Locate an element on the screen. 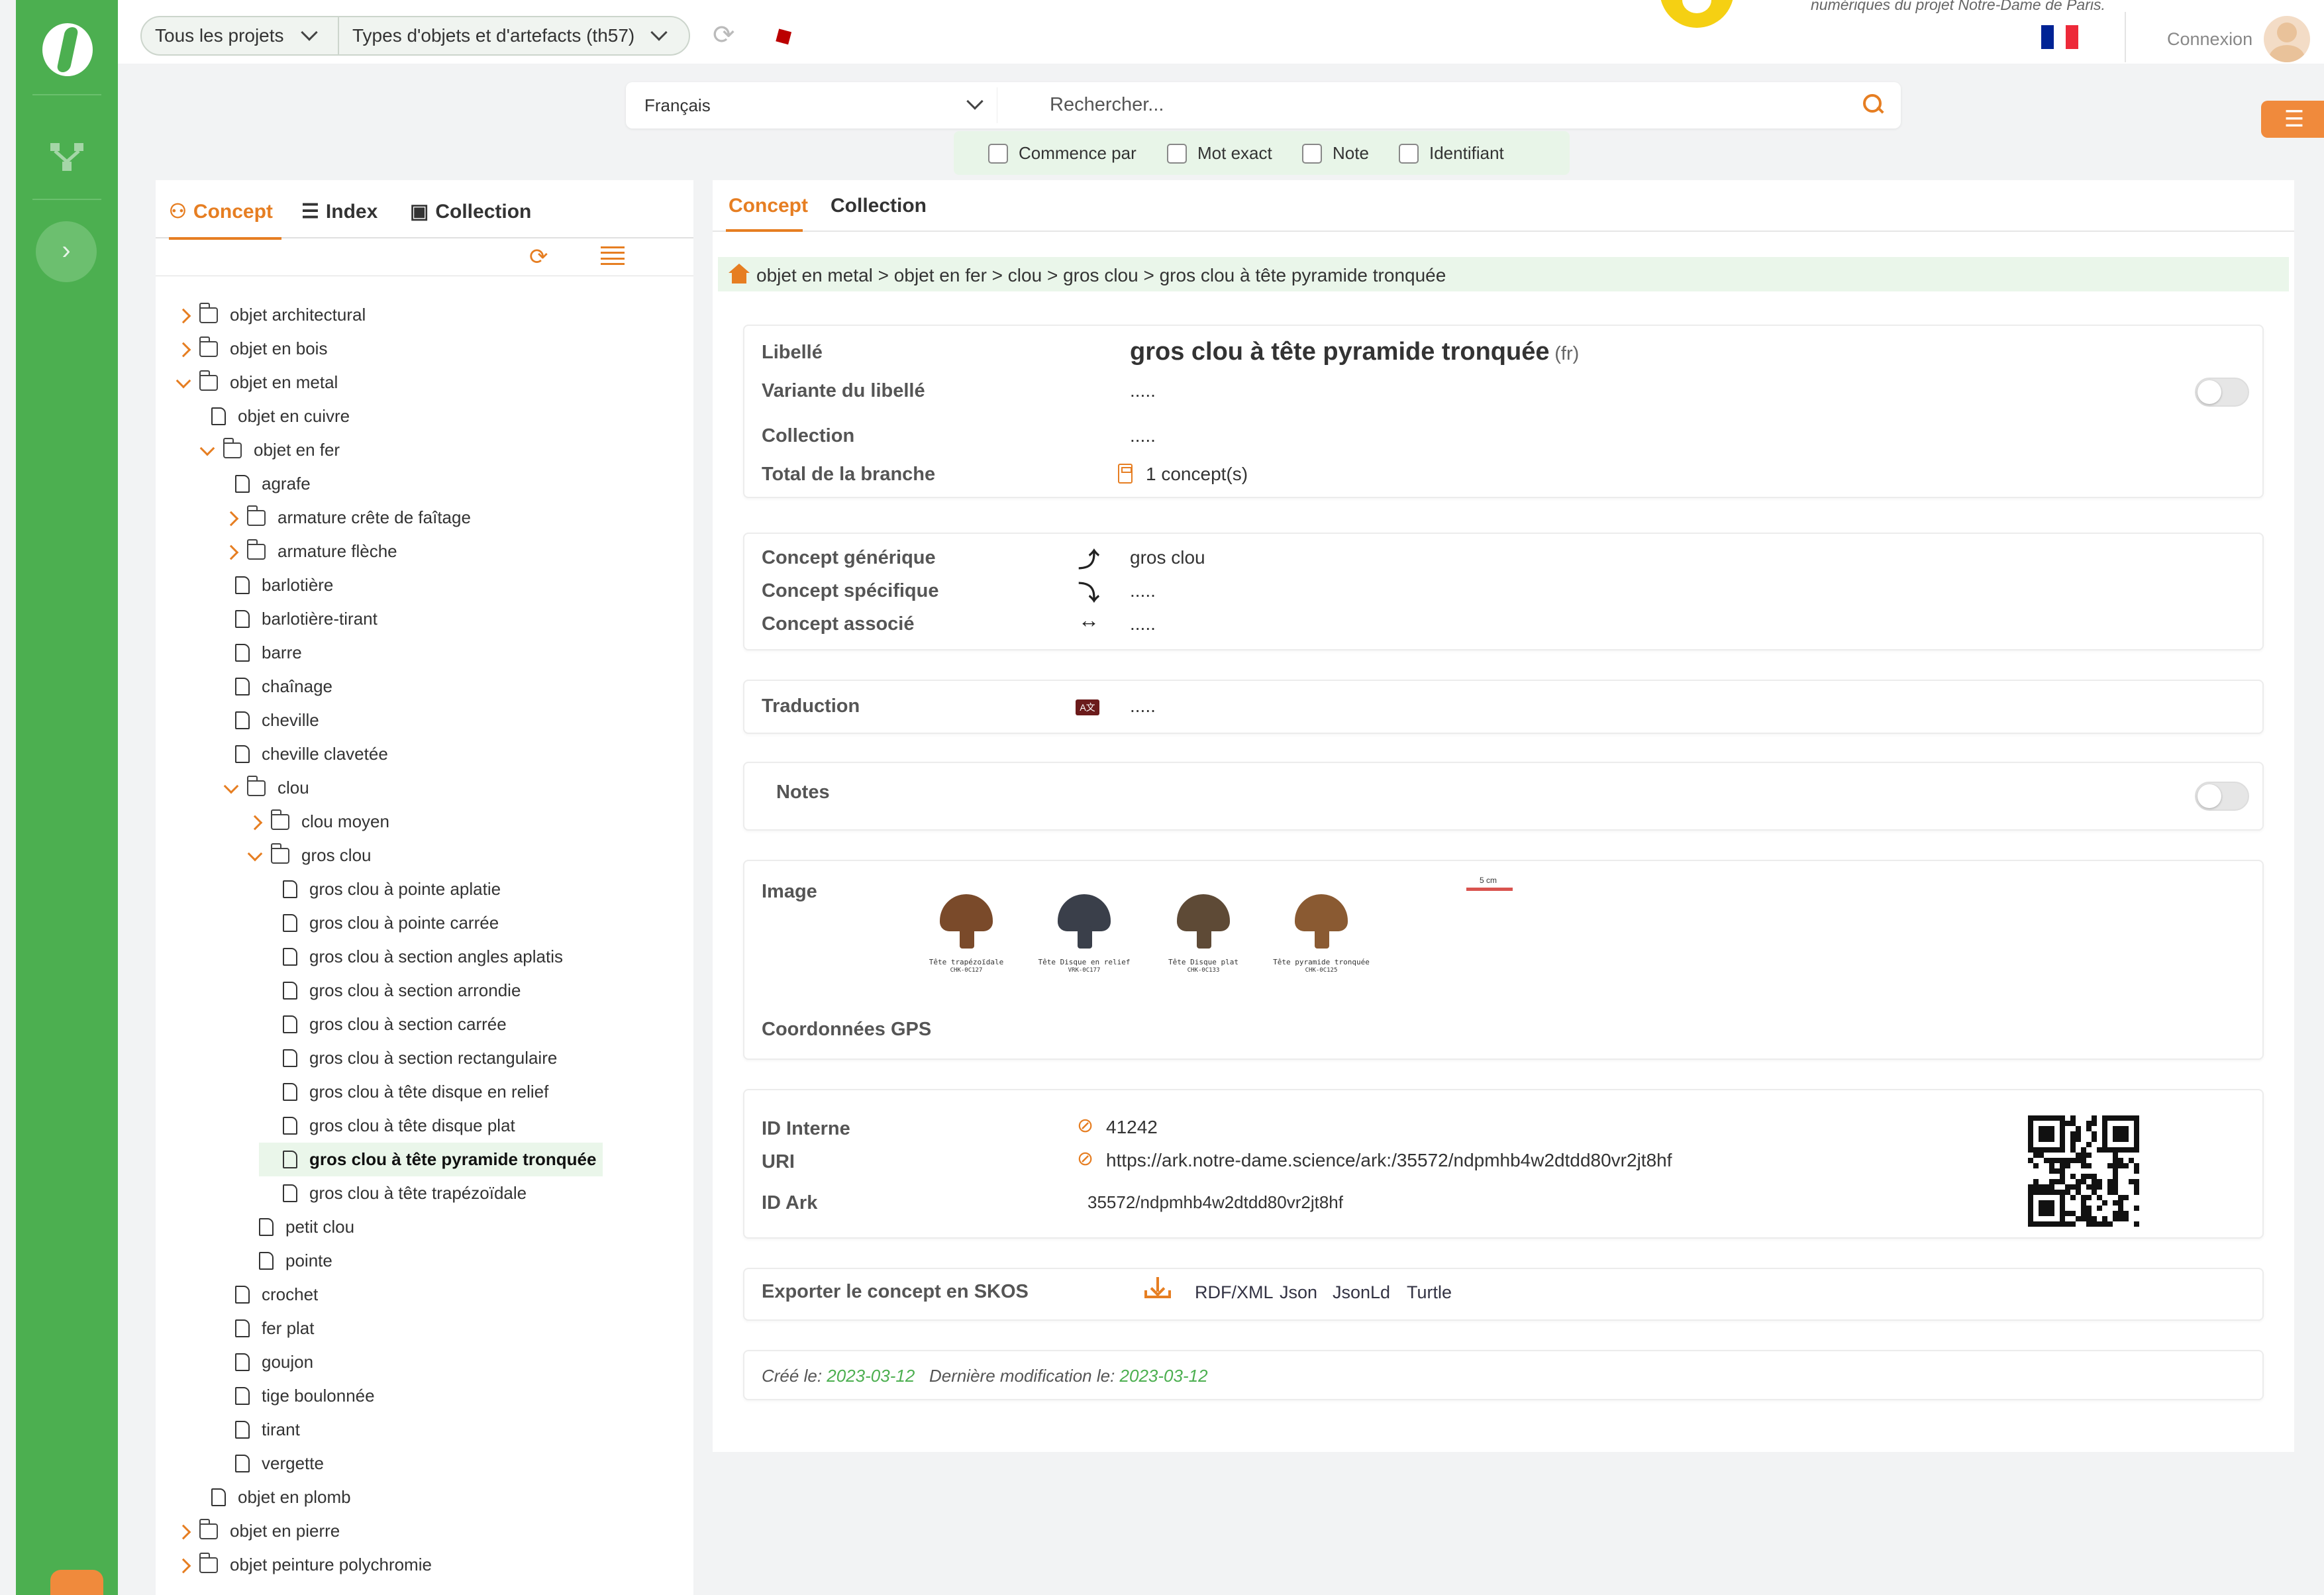 The image size is (2324, 1595). tree-item: objet en plomb is located at coordinates (274, 1497).